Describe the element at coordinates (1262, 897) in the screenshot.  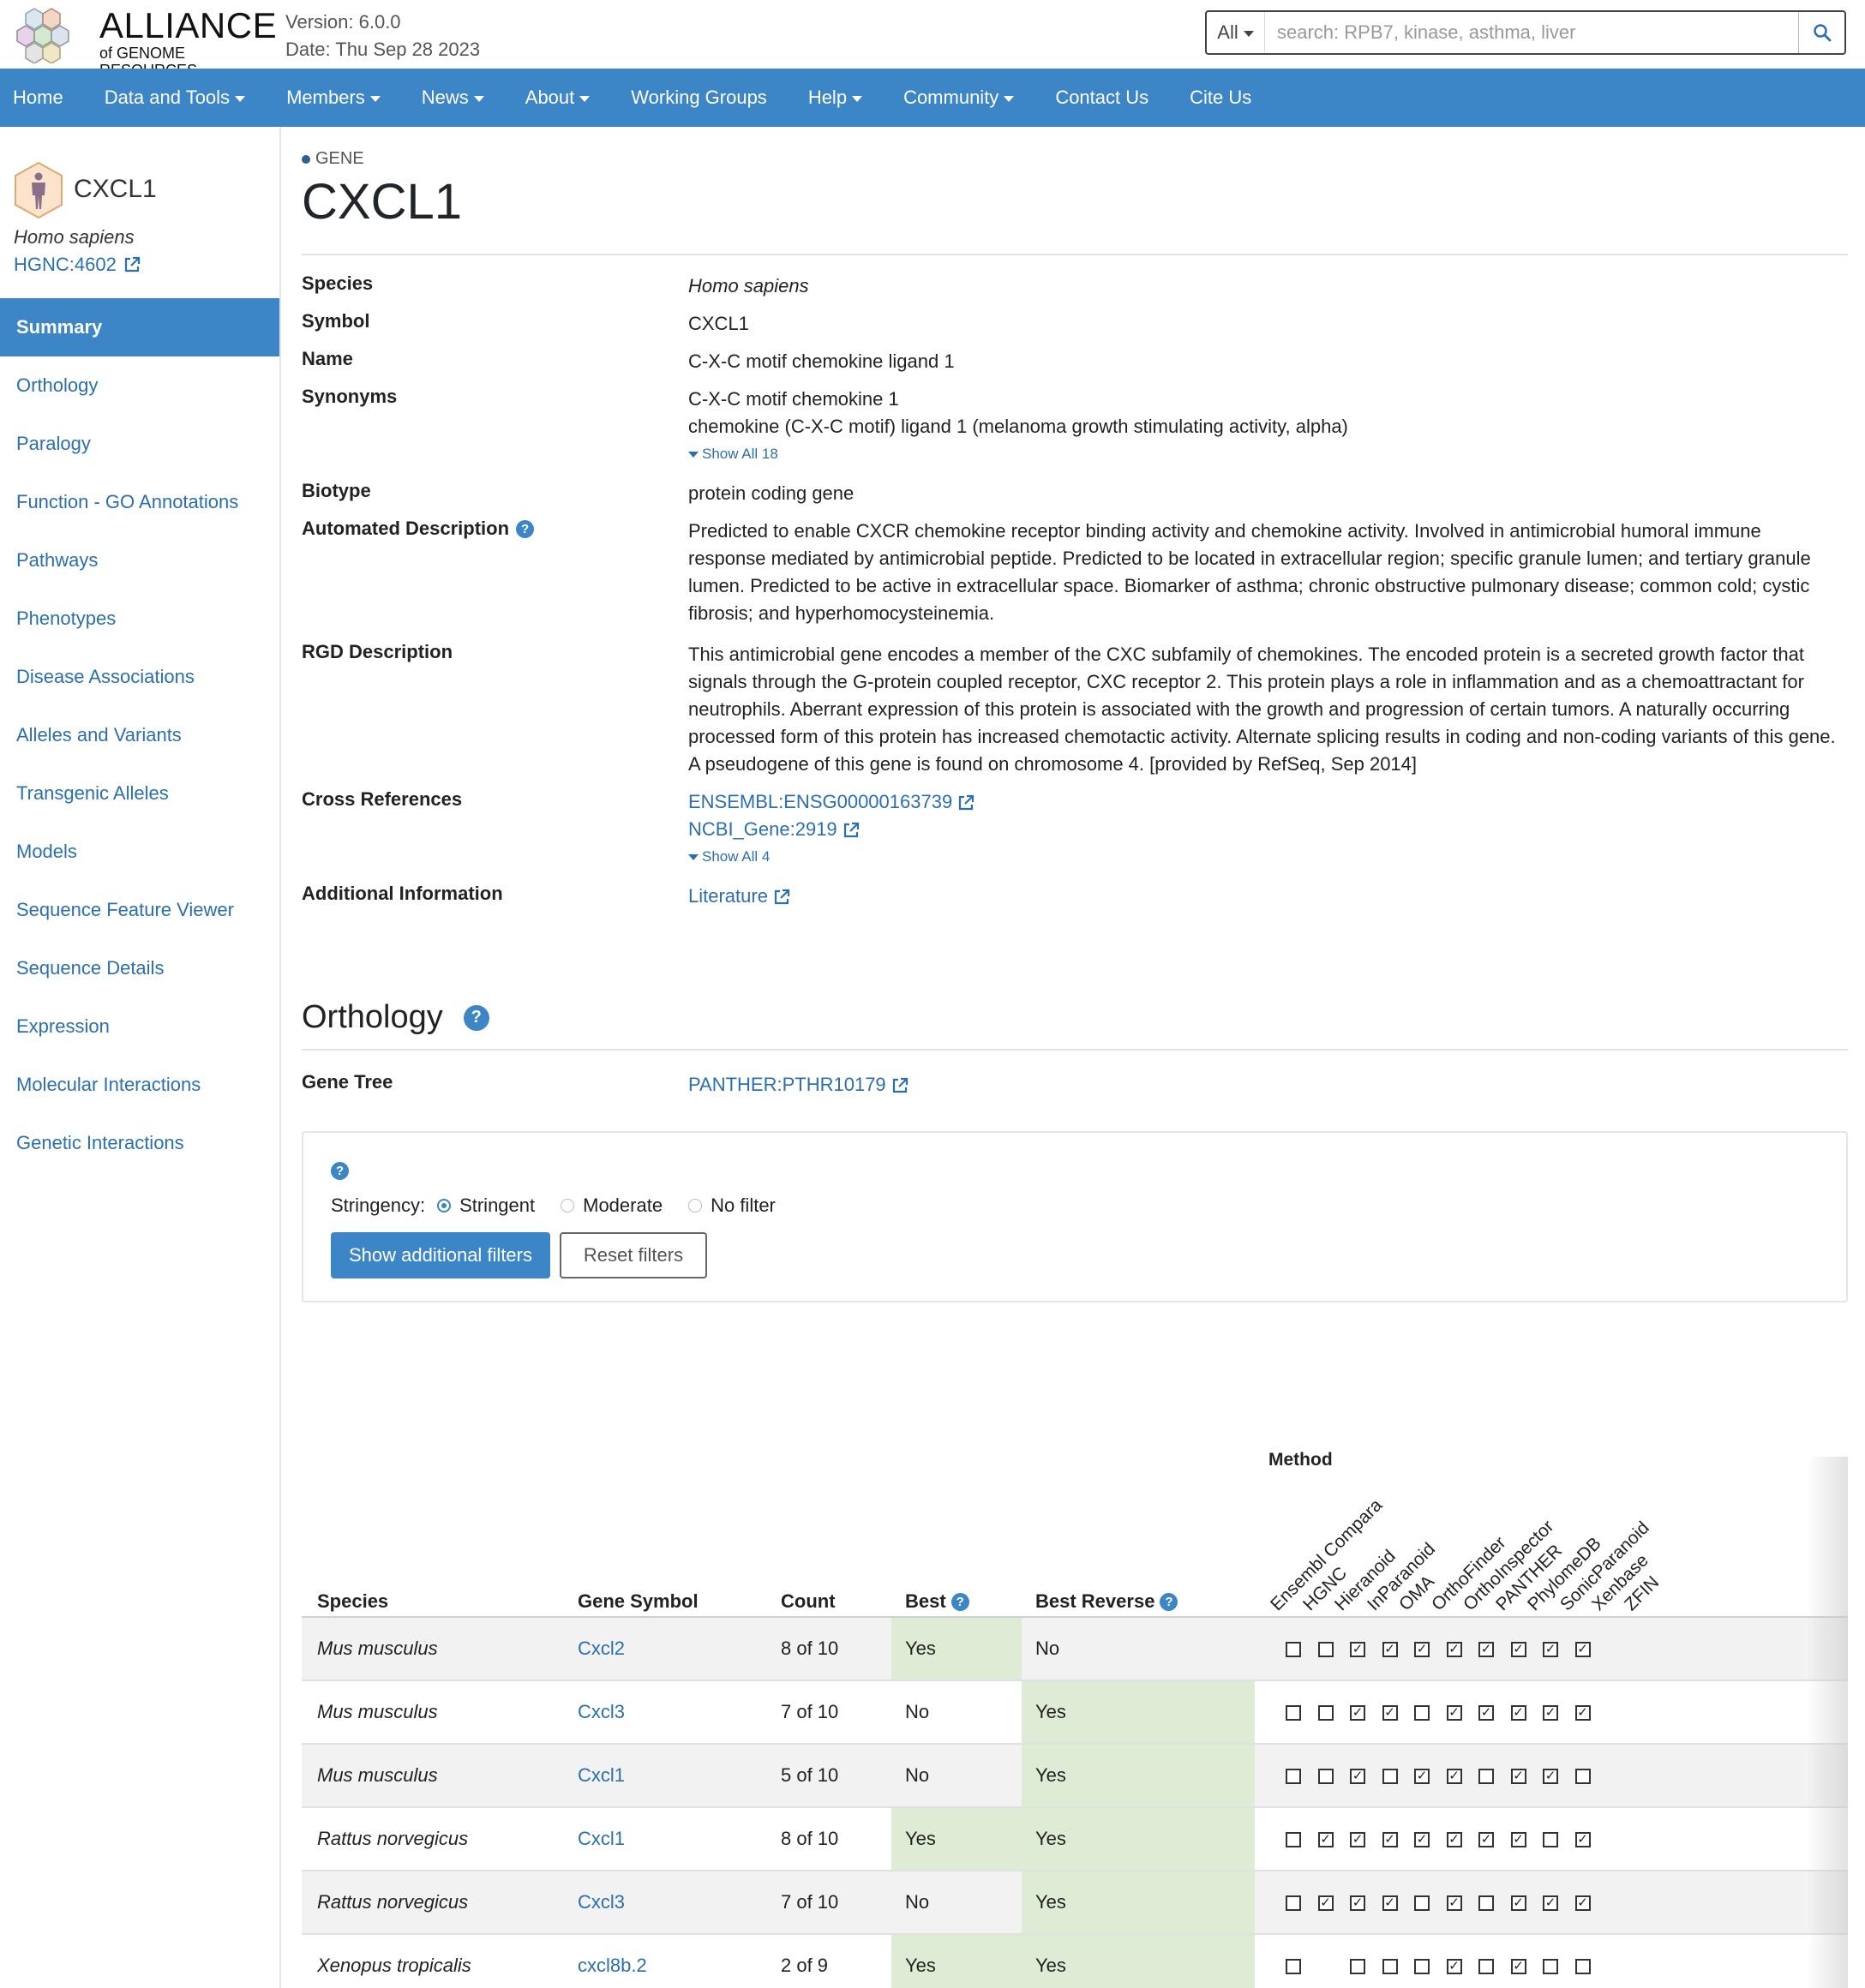
I see `literature-link: Literature` at that location.